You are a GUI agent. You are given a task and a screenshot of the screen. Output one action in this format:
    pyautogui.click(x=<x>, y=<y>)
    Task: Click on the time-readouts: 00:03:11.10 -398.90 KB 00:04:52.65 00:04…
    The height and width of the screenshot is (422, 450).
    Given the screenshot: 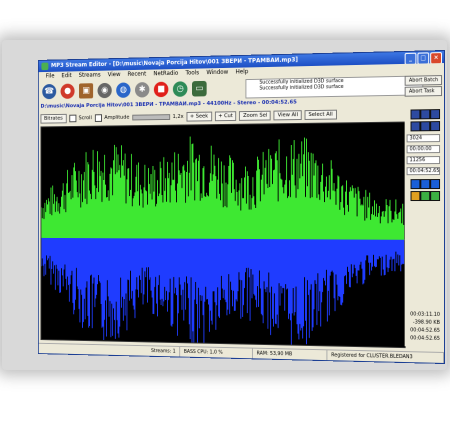 What is the action you would take?
    pyautogui.click(x=423, y=326)
    